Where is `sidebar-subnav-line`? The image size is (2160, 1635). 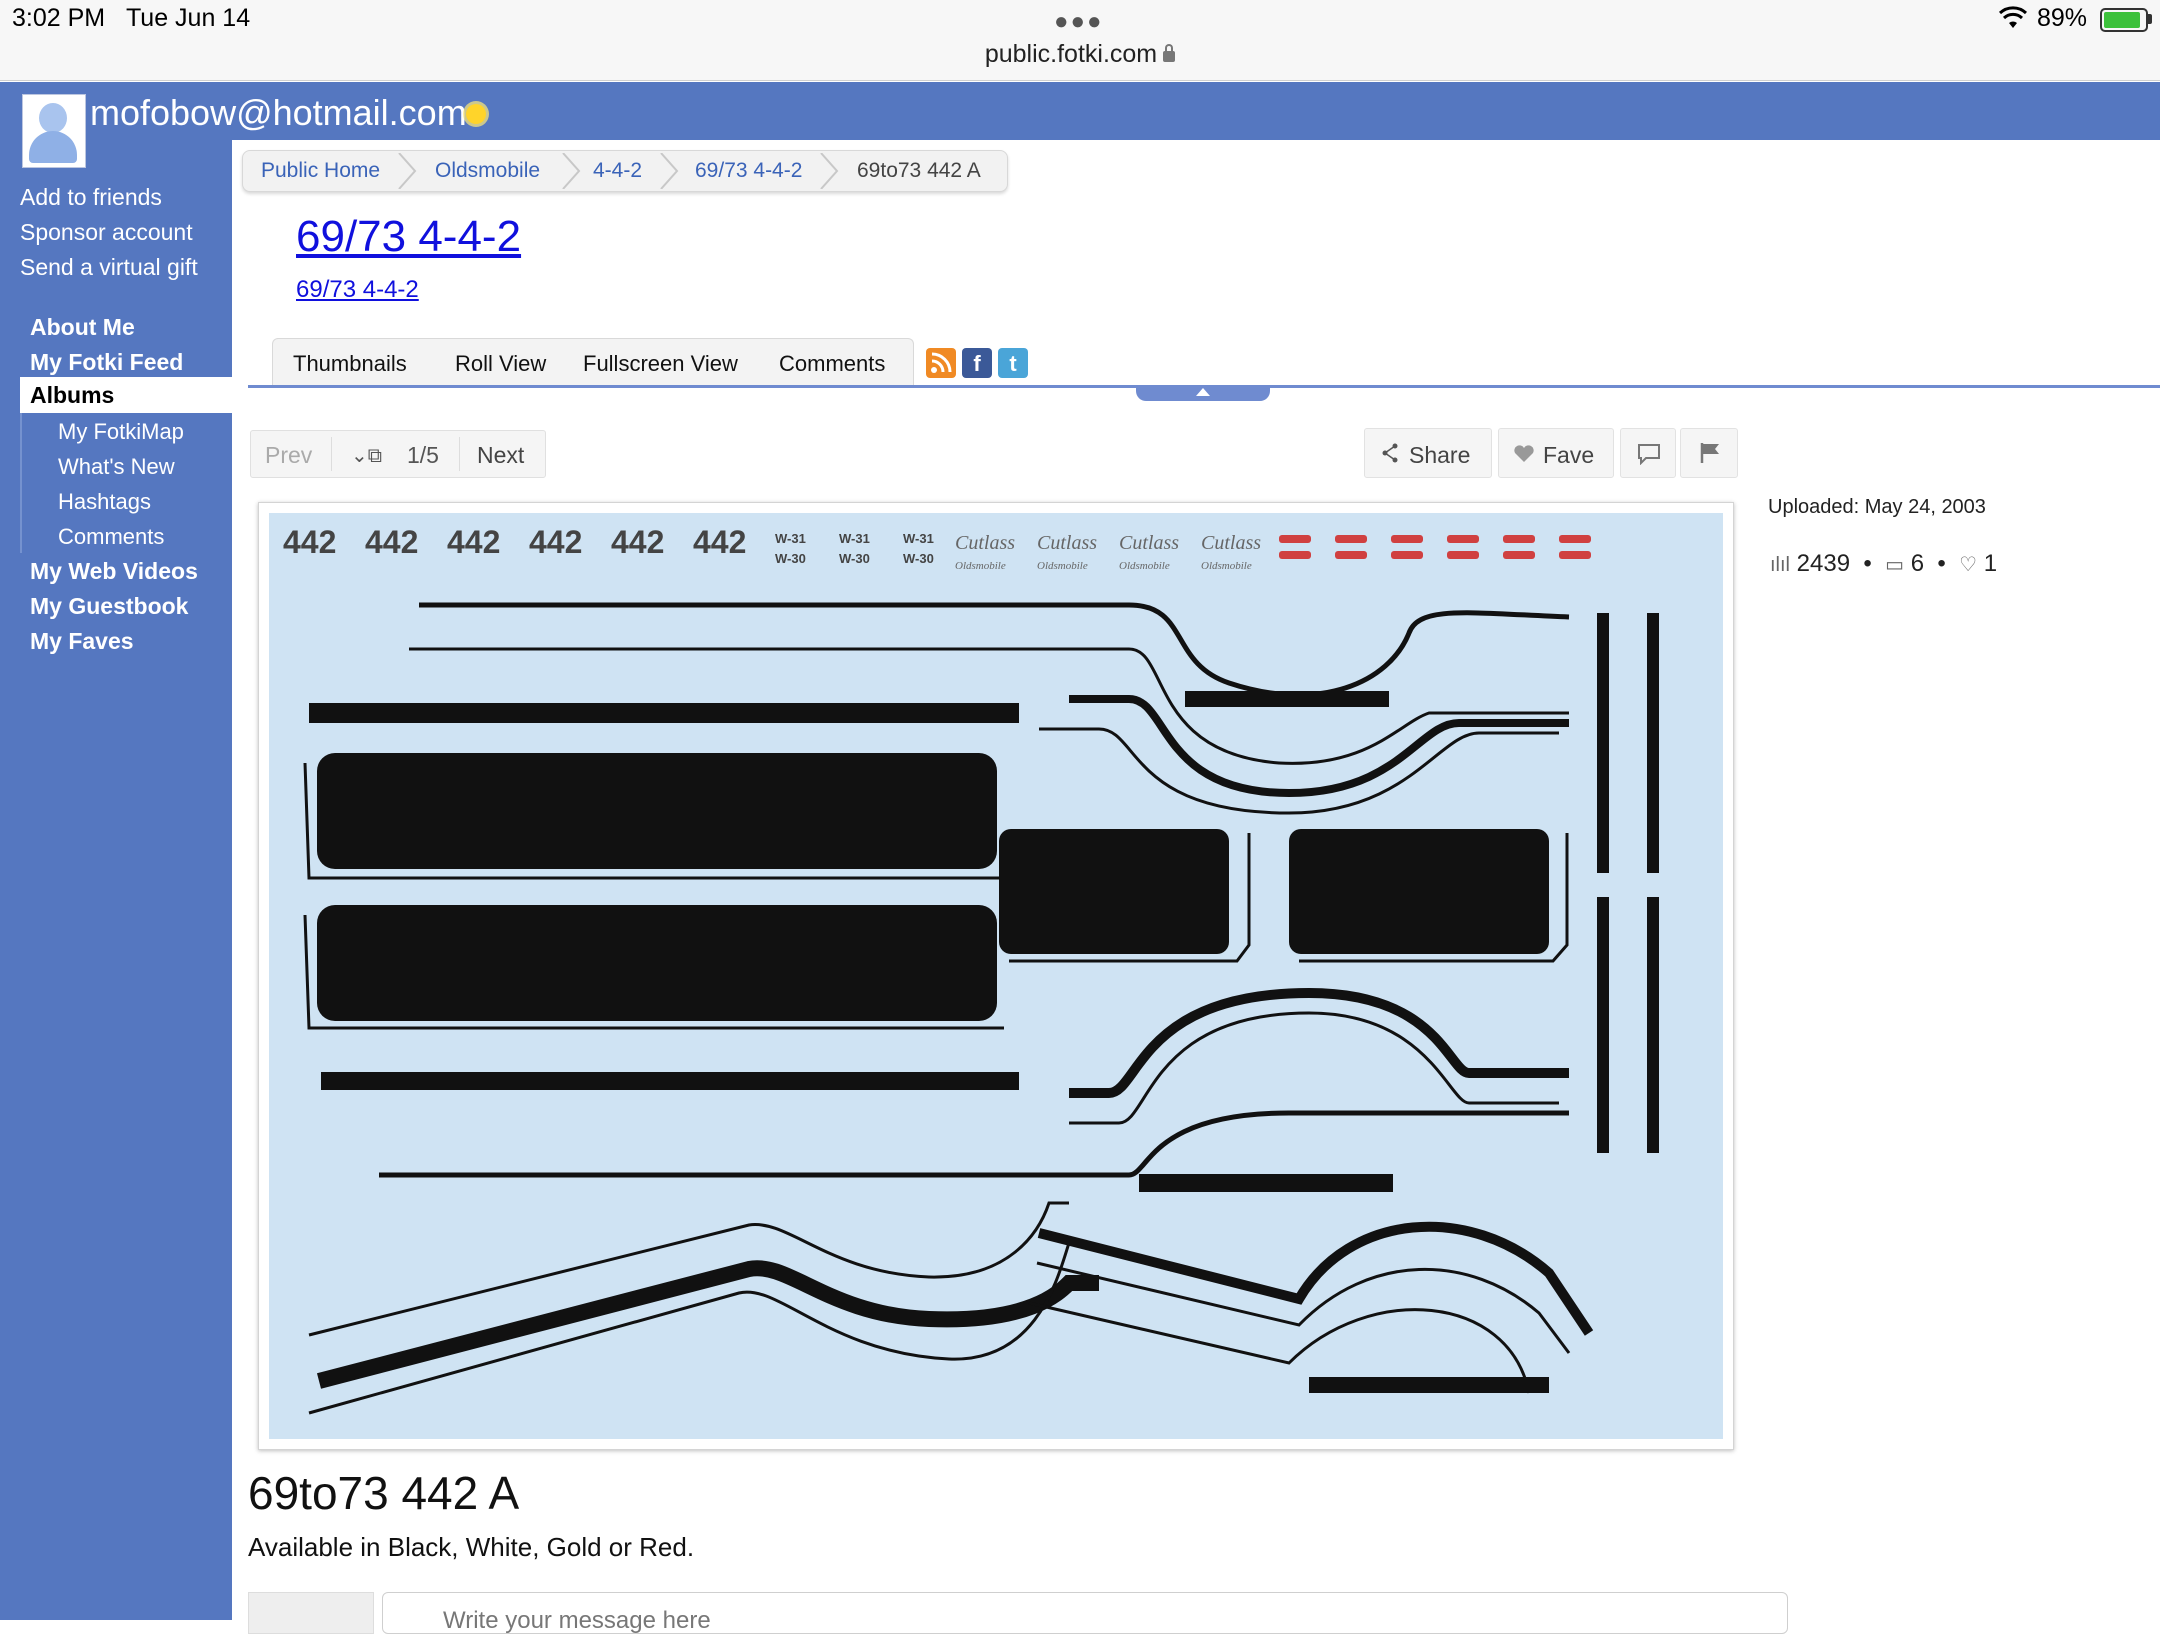
sidebar-subnav-line is located at coordinates (21, 483).